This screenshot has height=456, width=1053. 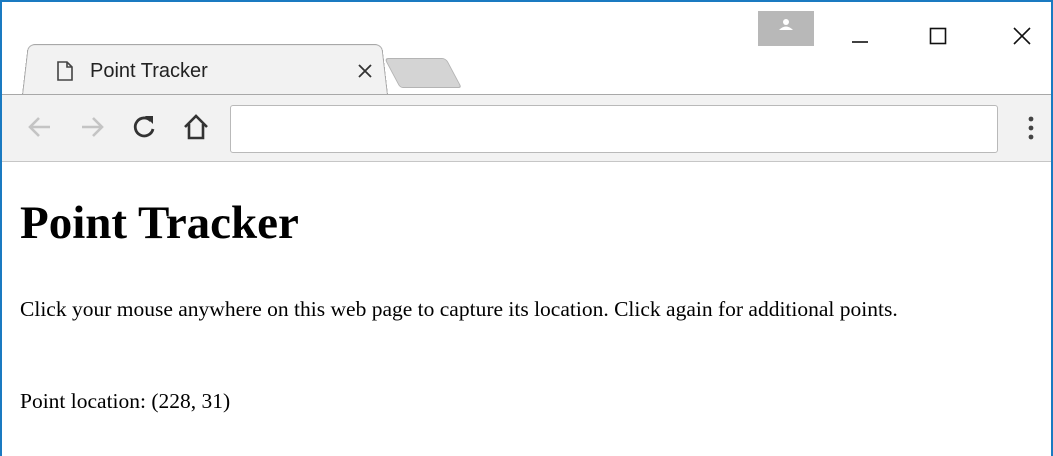 I want to click on point-location-value: (228, 31), so click(x=191, y=401).